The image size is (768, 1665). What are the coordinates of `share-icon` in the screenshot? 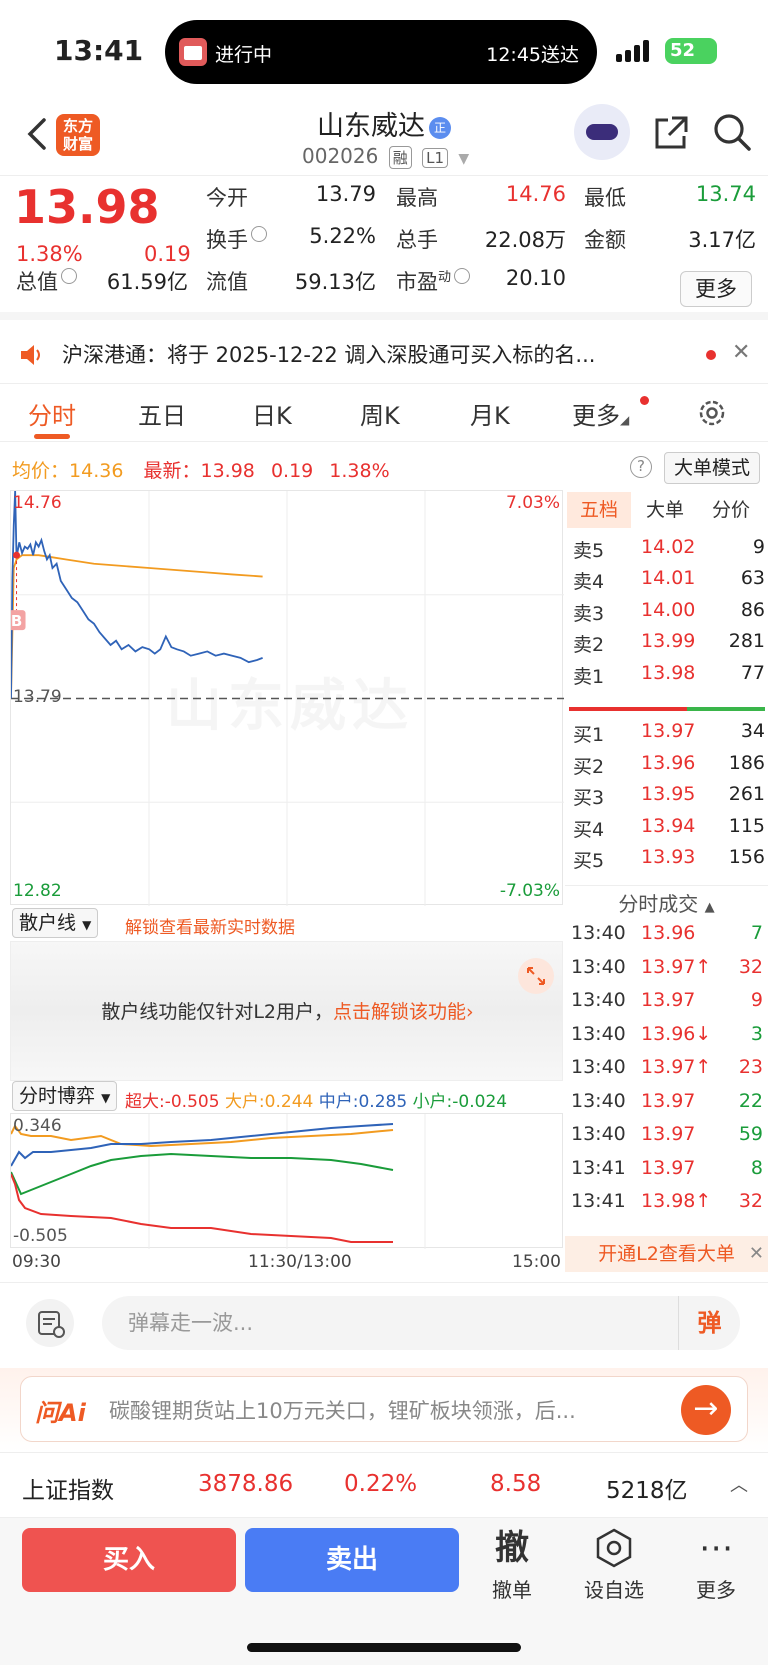 It's located at (671, 133).